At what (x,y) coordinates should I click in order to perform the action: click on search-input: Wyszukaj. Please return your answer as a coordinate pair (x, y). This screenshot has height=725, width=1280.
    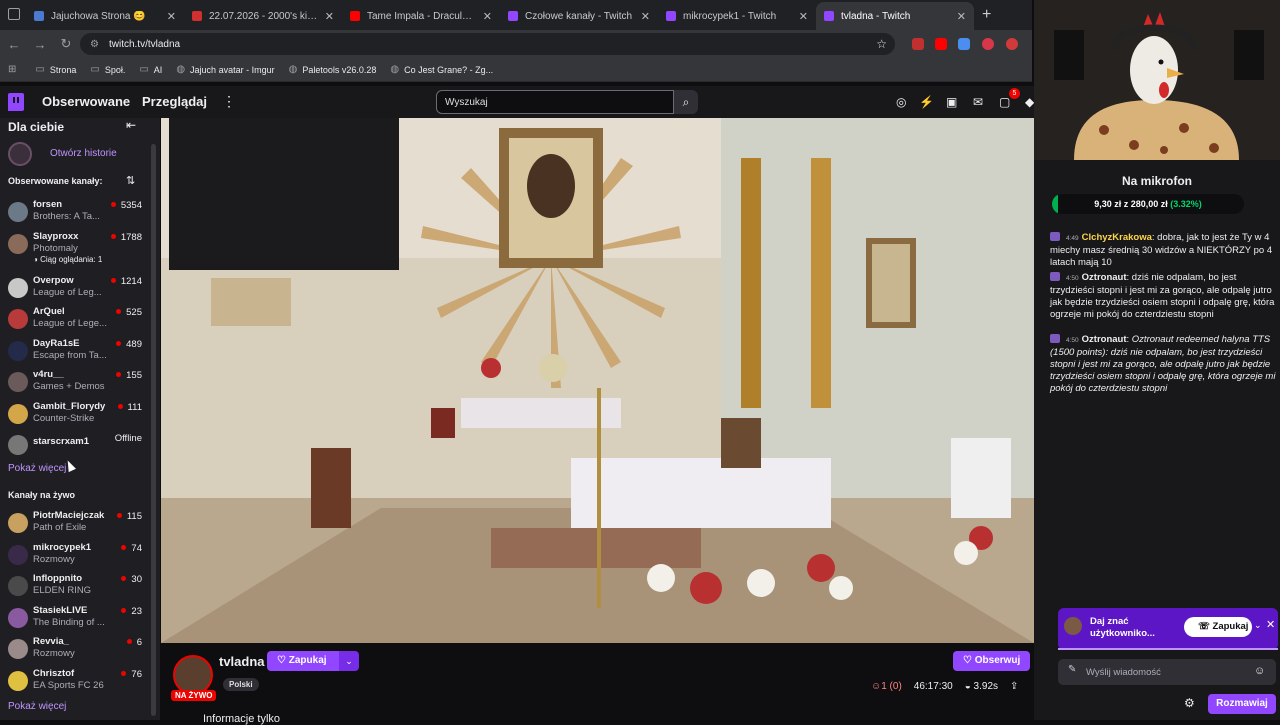
    Looking at the image, I should click on (555, 102).